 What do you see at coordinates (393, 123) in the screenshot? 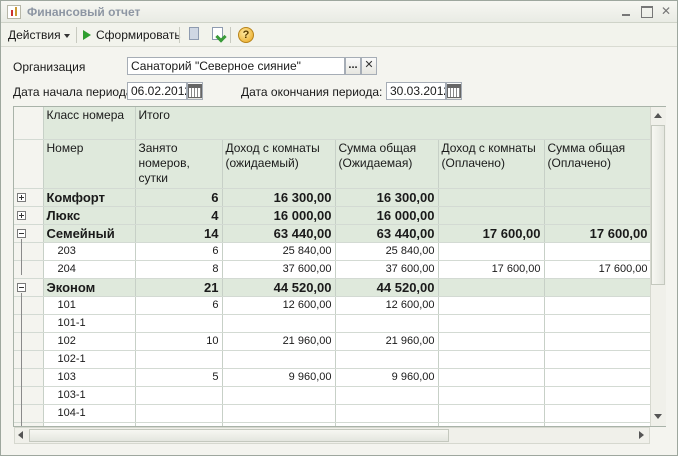
I see `header-total: Итого` at bounding box center [393, 123].